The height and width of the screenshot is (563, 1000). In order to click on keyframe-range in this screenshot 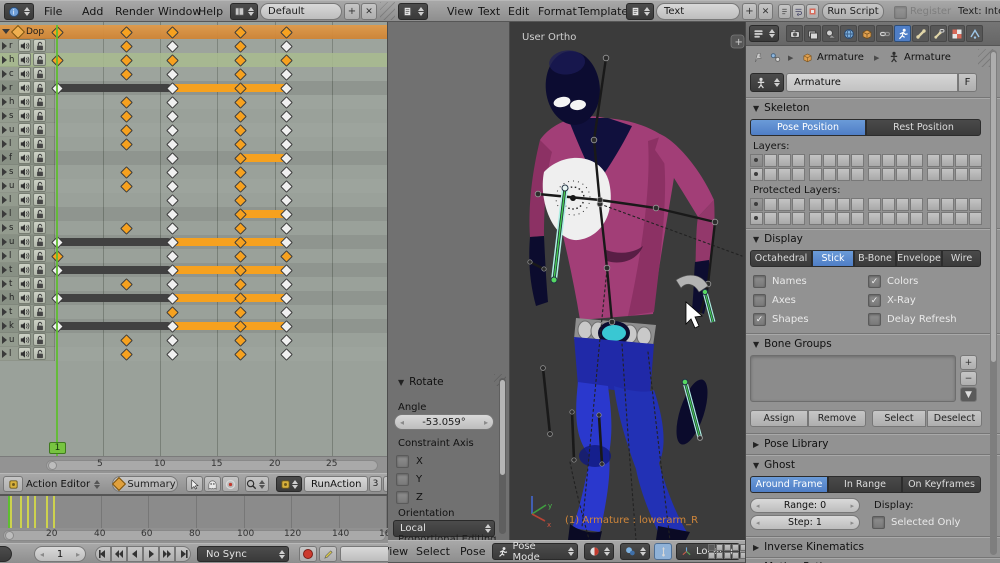, I will do `click(114, 298)`.